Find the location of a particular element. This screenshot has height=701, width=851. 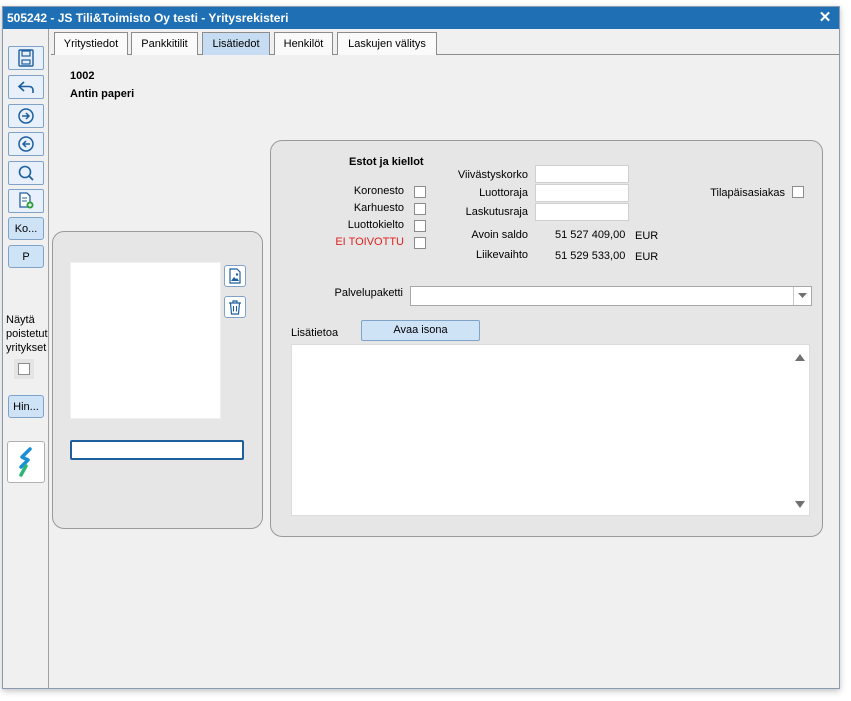

liikevaihto-label: Liikevaihto is located at coordinates (502, 255).